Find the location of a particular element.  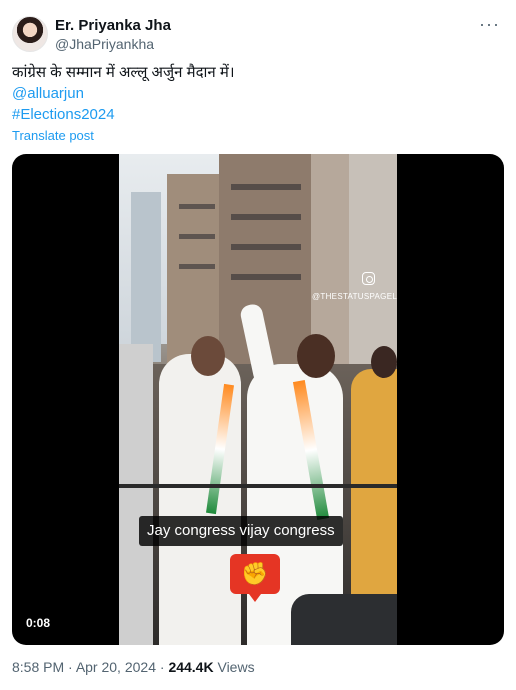

avatar is located at coordinates (30, 34).